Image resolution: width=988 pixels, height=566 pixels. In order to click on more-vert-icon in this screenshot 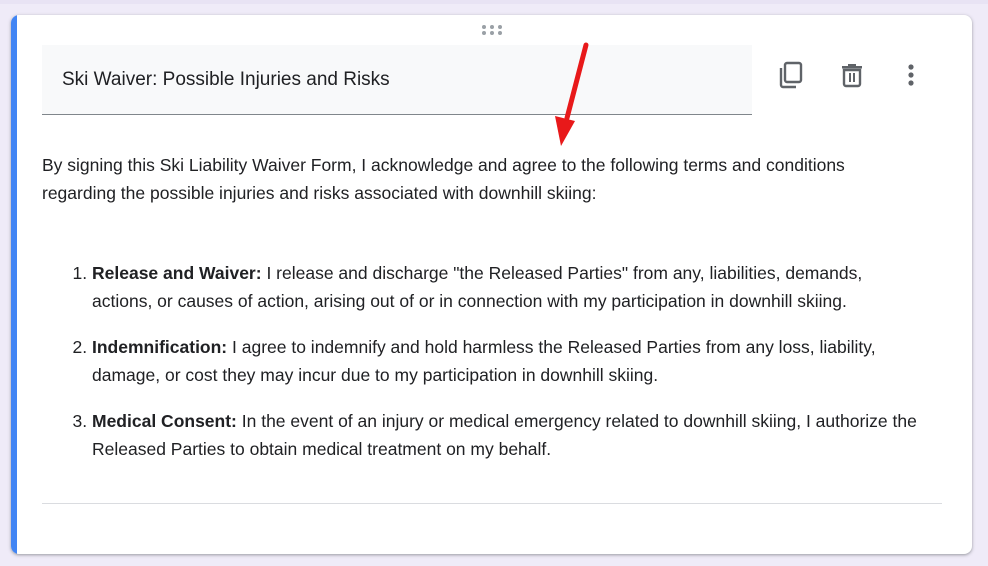, I will do `click(911, 75)`.